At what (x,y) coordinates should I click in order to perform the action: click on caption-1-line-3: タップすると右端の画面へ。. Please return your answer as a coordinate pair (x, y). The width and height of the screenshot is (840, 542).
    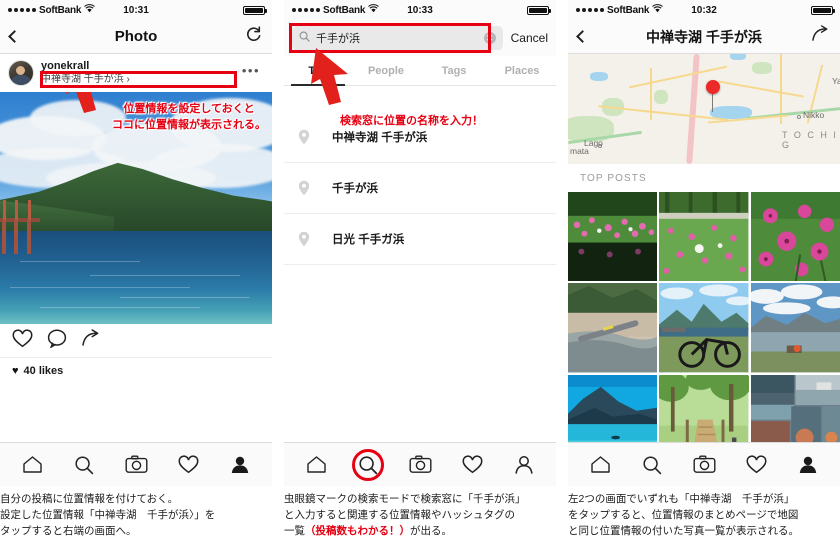
    Looking at the image, I should click on (68, 530).